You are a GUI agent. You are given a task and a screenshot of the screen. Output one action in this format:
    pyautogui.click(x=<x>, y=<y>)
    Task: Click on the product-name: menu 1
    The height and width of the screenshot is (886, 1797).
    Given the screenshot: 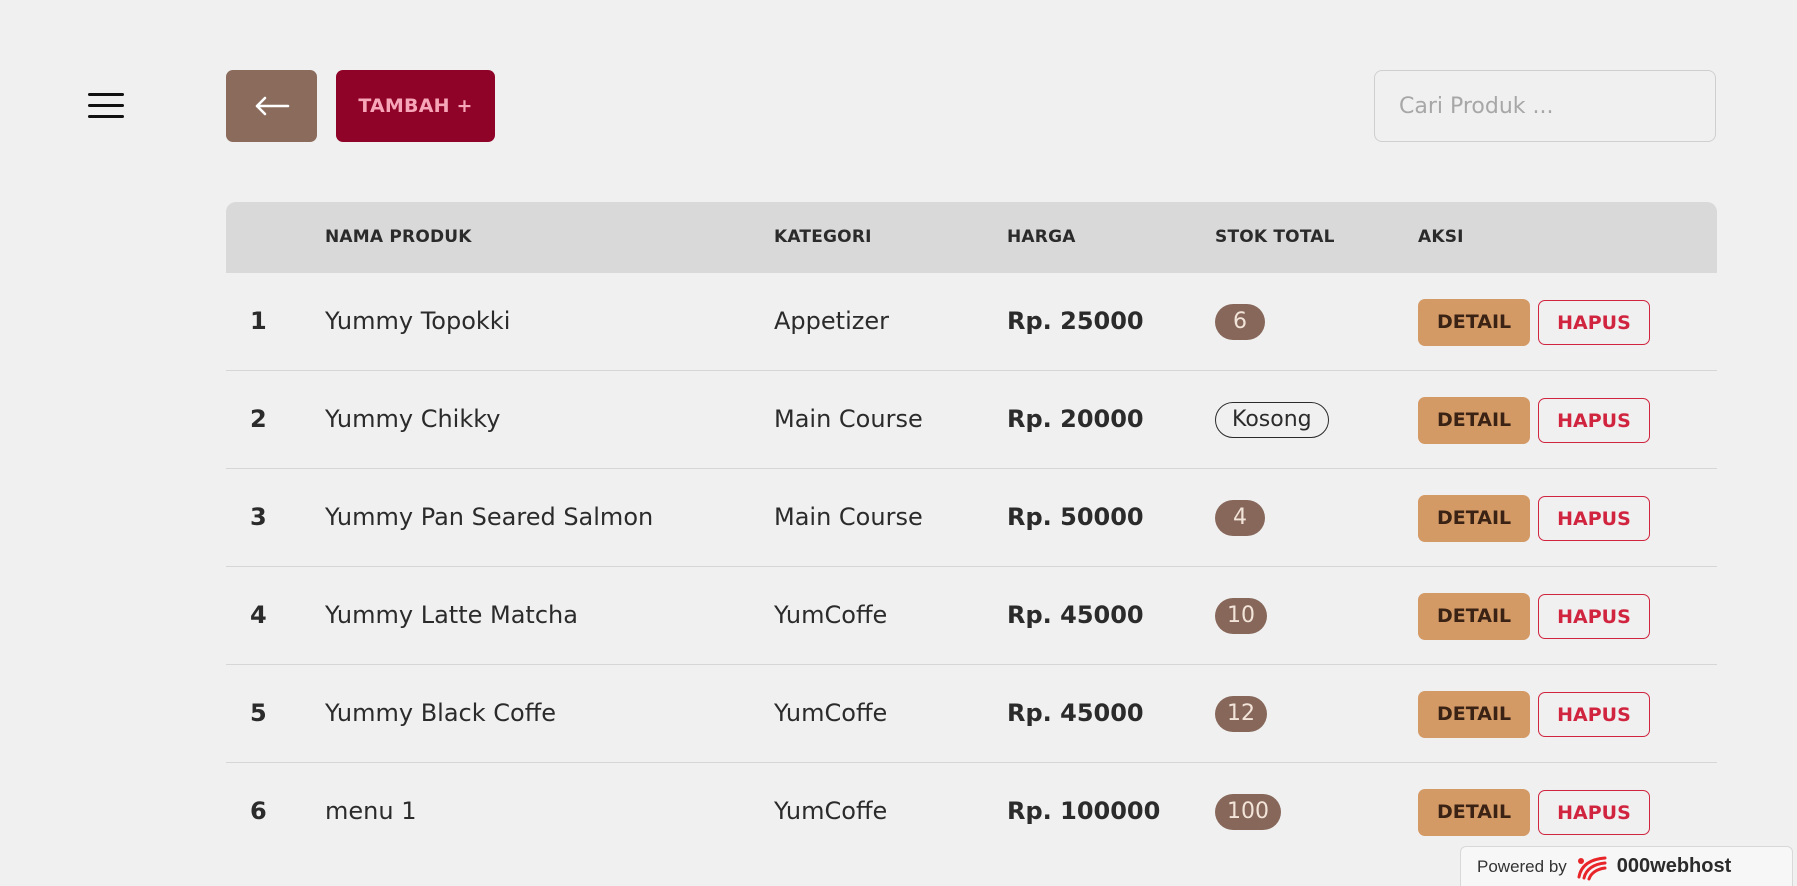 What is the action you would take?
    pyautogui.click(x=371, y=811)
    